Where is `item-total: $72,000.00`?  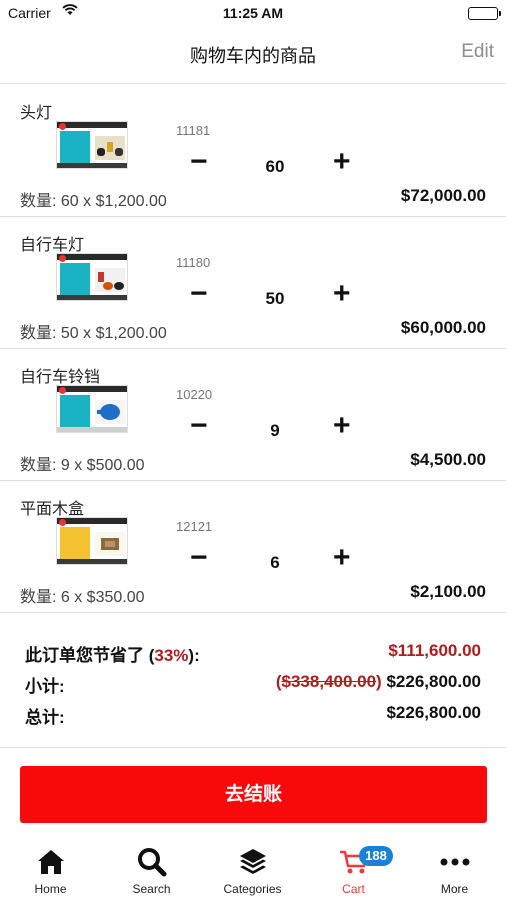 item-total: $72,000.00 is located at coordinates (443, 195).